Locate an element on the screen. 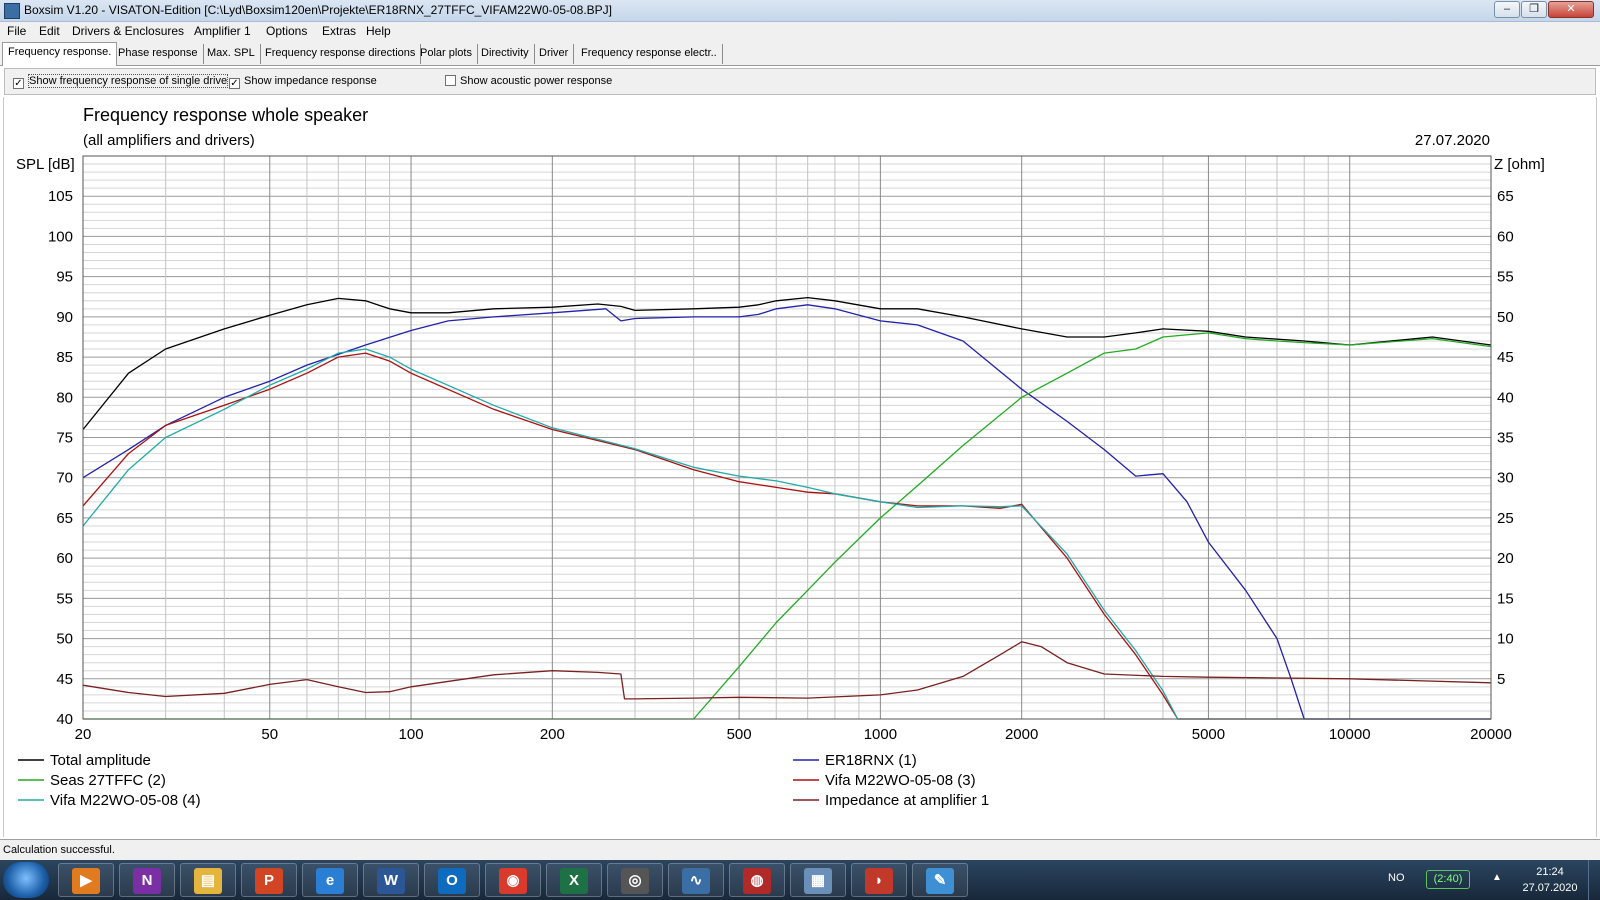 Image resolution: width=1600 pixels, height=900 pixels. y-tick-label: 95 is located at coordinates (64, 277).